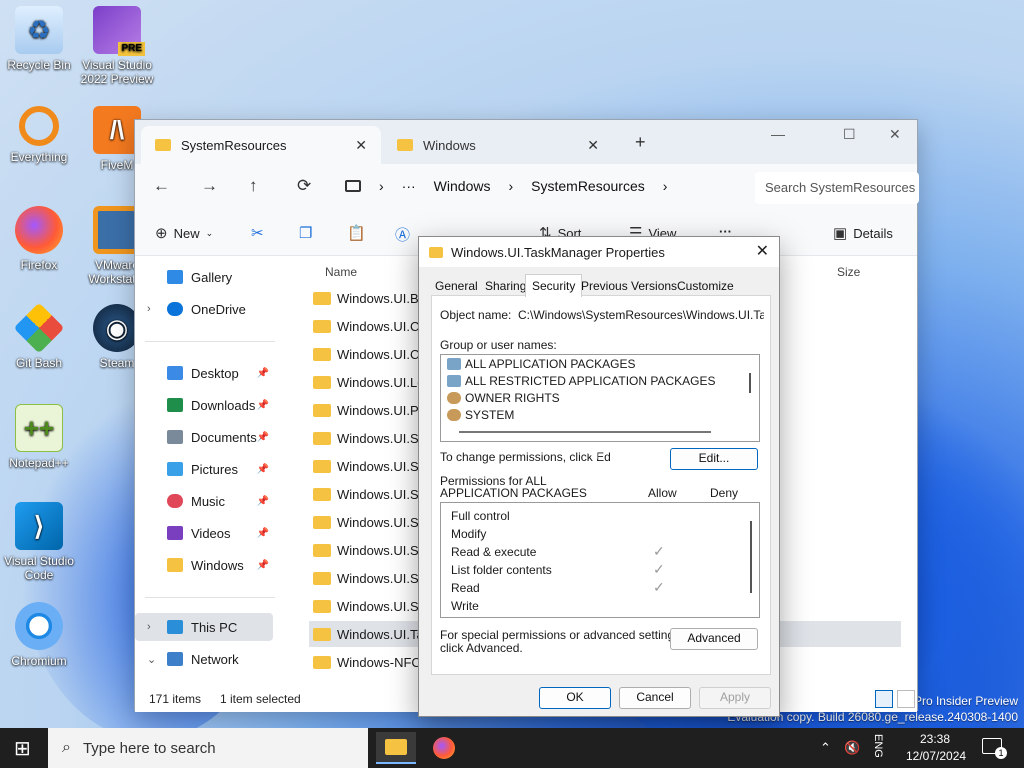 The height and width of the screenshot is (768, 1024). Describe the element at coordinates (596, 535) in the screenshot. I see `permission-row: Modify` at that location.